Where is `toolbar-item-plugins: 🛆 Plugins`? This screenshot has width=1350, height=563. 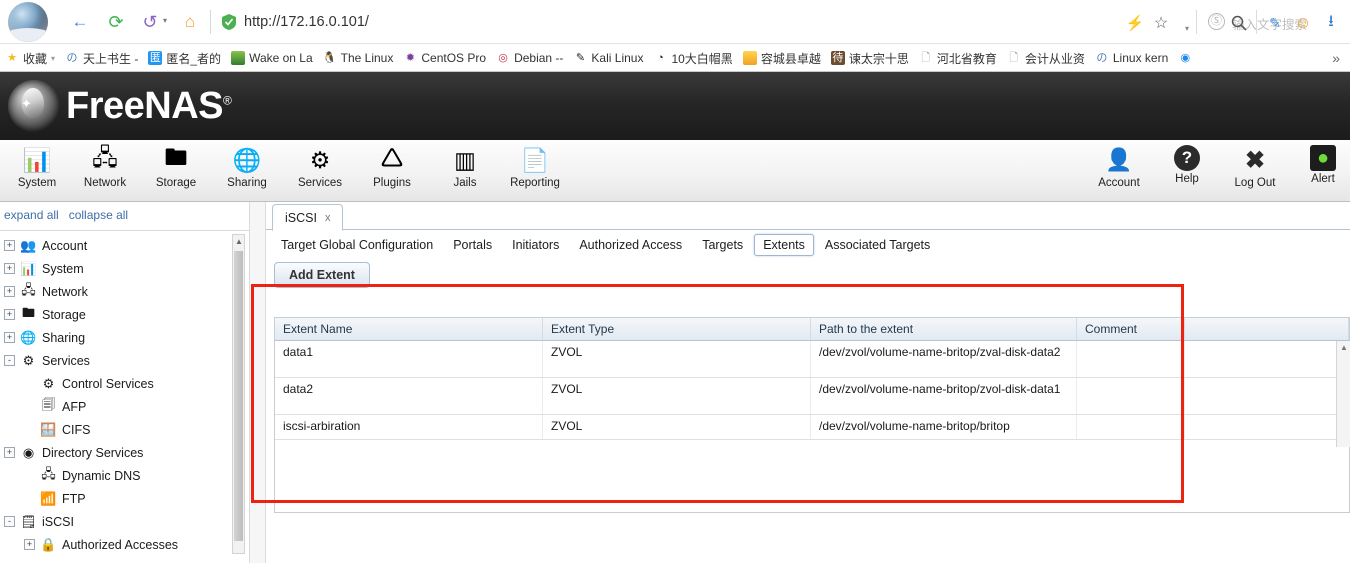 toolbar-item-plugins: 🛆 Plugins is located at coordinates (392, 171).